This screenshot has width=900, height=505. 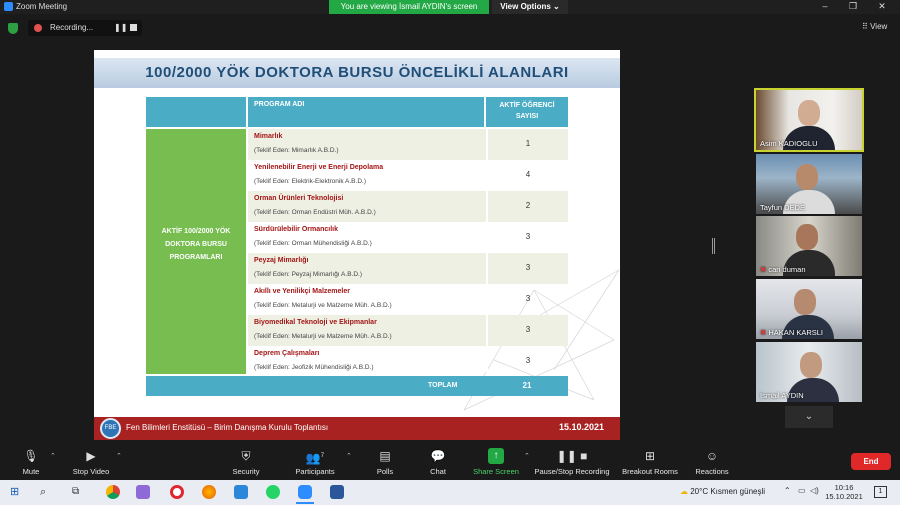 I want to click on chat-button: 💬 Chat, so click(x=438, y=462).